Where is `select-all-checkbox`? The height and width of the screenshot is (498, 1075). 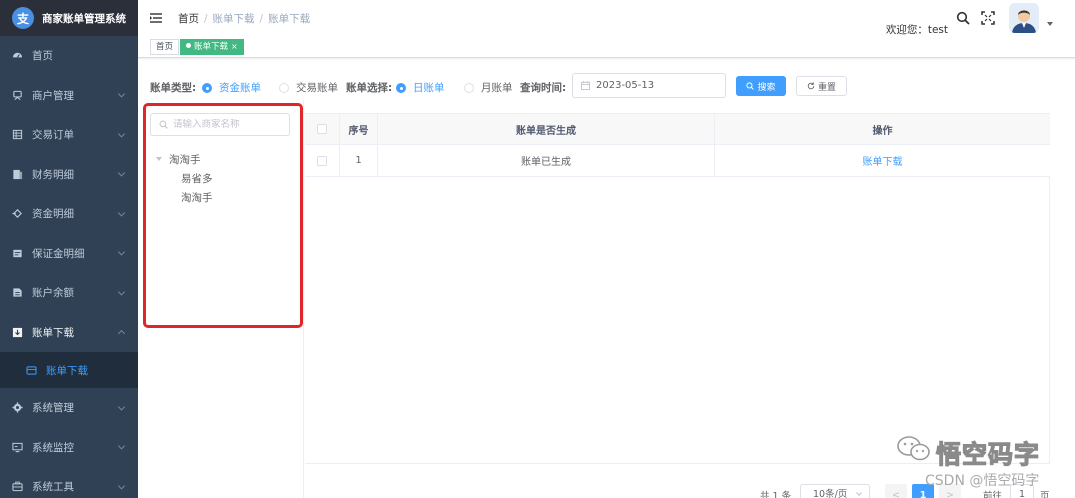
select-all-checkbox is located at coordinates (322, 129).